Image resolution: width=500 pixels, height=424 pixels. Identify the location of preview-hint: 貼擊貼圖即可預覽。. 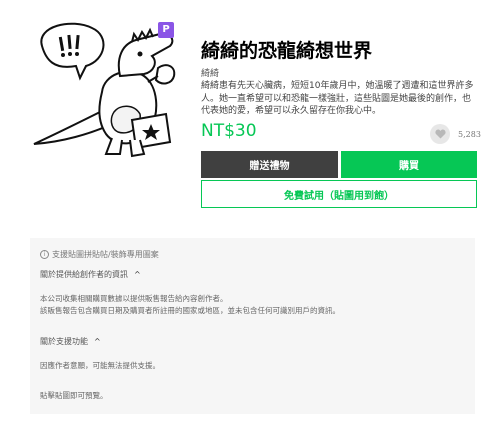
(74, 395).